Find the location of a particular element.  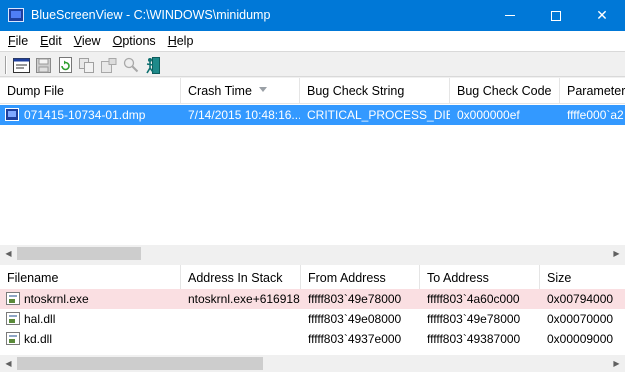

address-in-stack-cell: ntoskrnl.exe+616918 is located at coordinates (244, 299).